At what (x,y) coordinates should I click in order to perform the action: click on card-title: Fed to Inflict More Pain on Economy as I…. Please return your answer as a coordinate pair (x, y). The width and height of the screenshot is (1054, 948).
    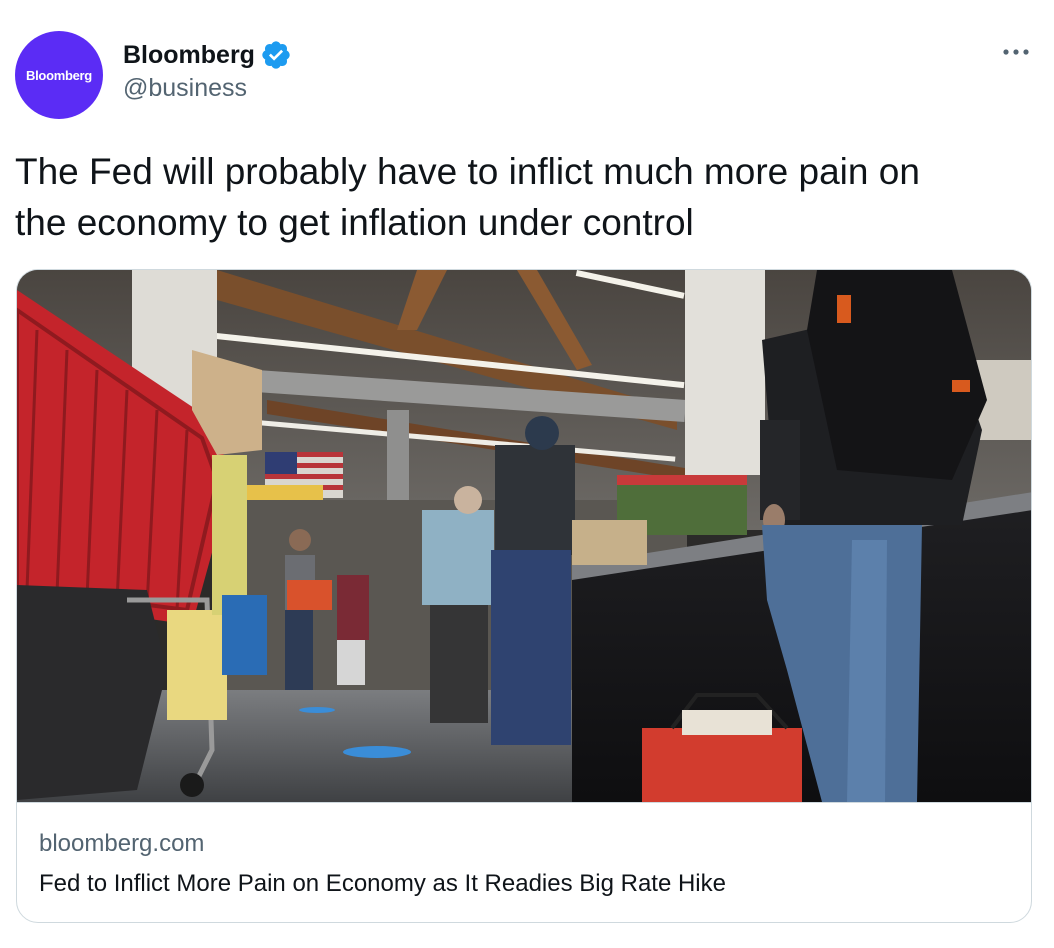
    Looking at the image, I should click on (382, 884).